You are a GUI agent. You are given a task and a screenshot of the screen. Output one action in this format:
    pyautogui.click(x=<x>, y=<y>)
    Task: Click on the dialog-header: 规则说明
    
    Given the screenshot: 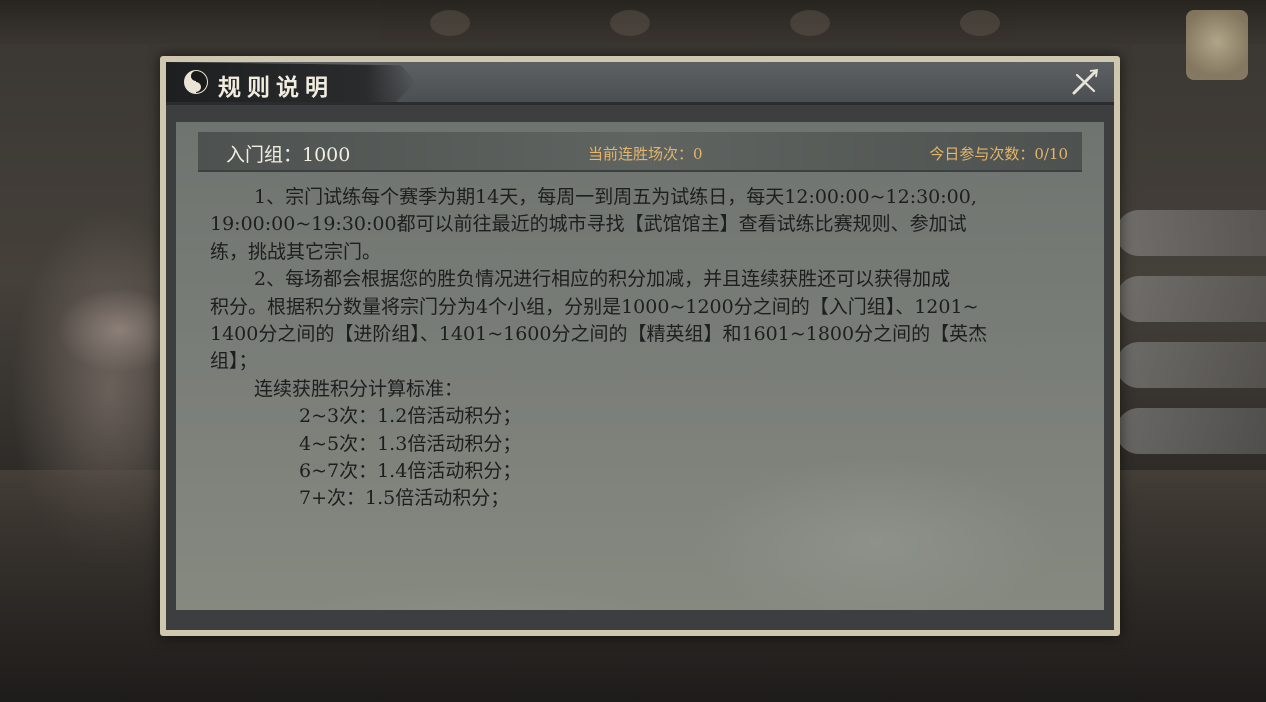 What is the action you would take?
    pyautogui.click(x=640, y=83)
    